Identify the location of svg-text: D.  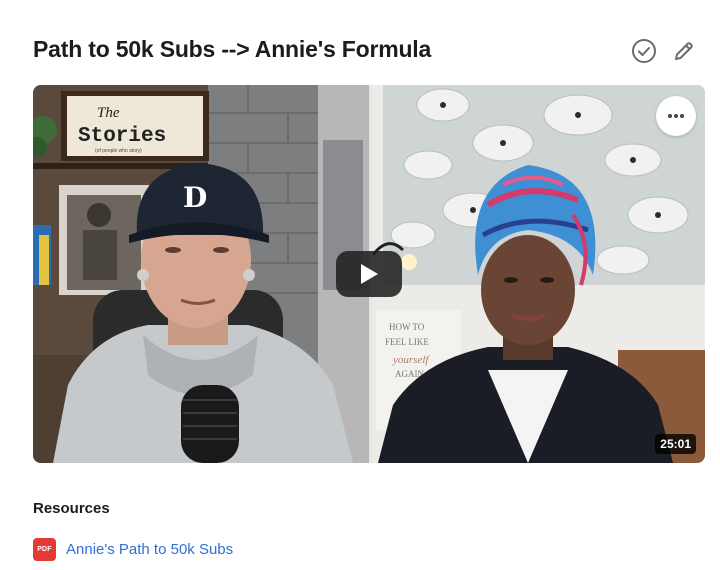
(195, 197).